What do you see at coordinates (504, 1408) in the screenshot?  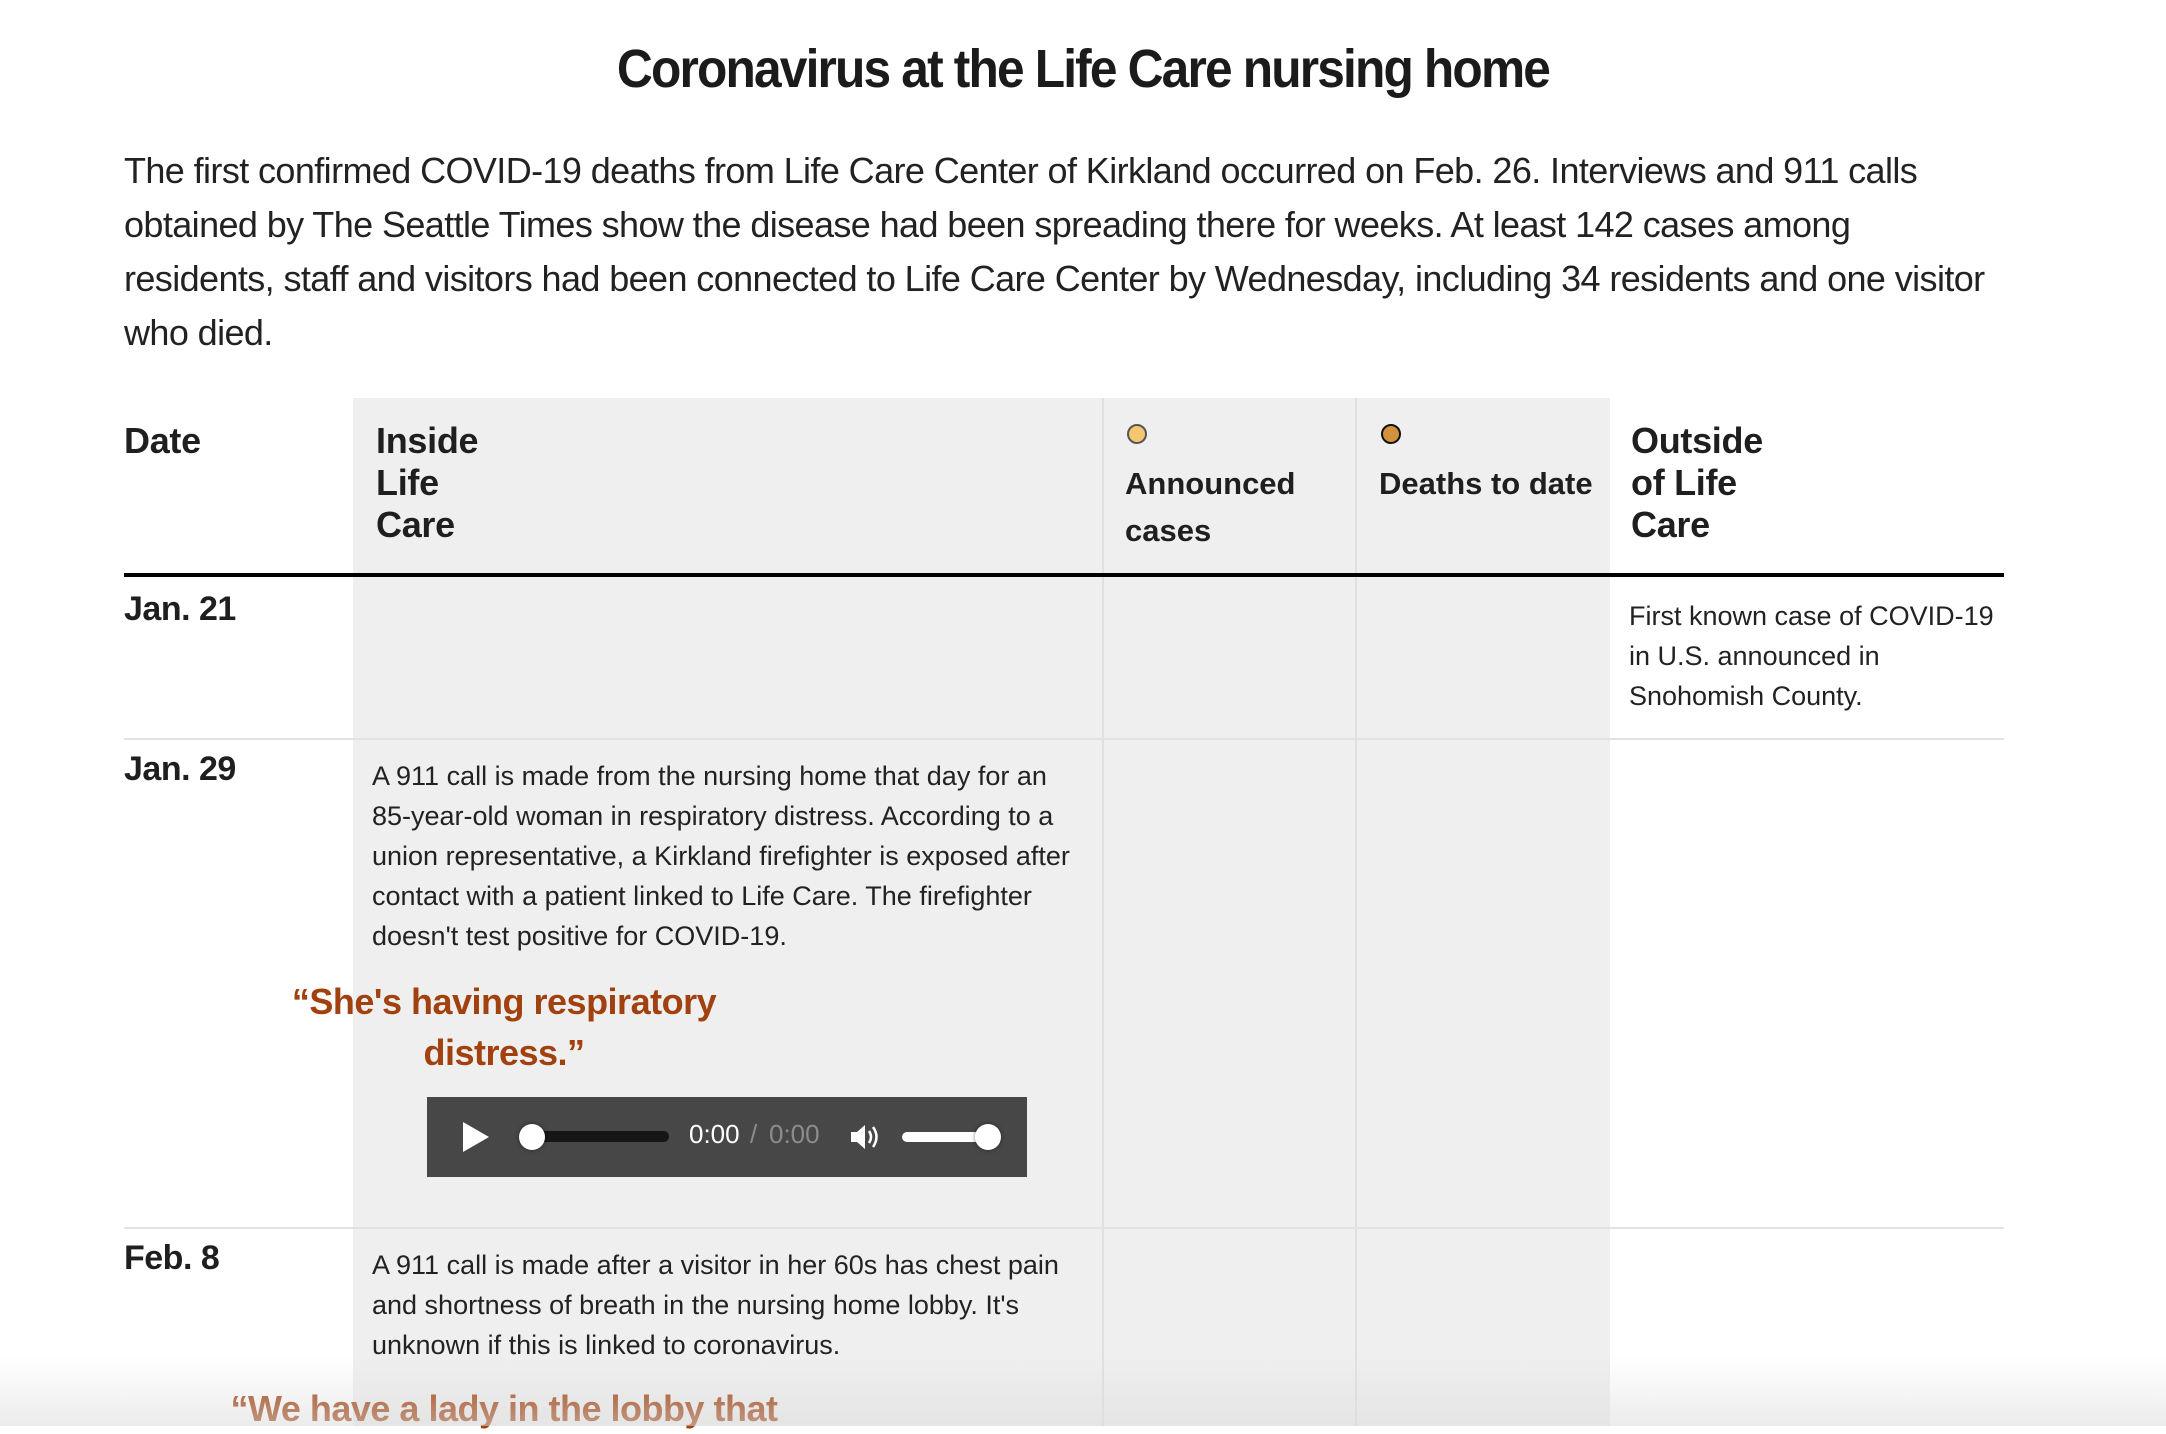 I see `row-quote: “We have a lady in the lobby that` at bounding box center [504, 1408].